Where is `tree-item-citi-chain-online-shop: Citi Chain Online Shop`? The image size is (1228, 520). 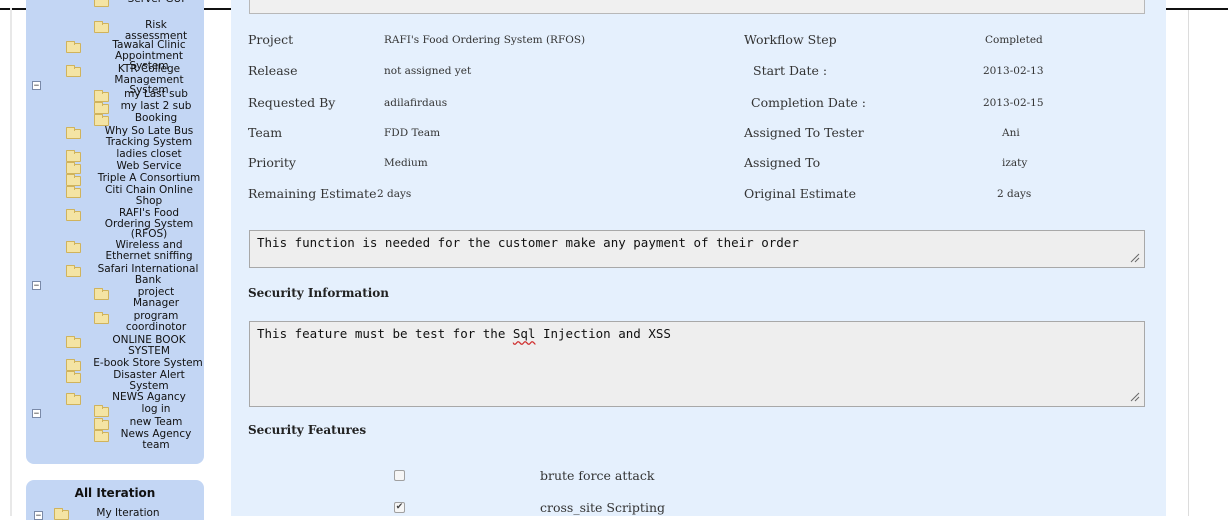
tree-item-citi-chain-online-shop: Citi Chain Online Shop is located at coordinates (149, 195).